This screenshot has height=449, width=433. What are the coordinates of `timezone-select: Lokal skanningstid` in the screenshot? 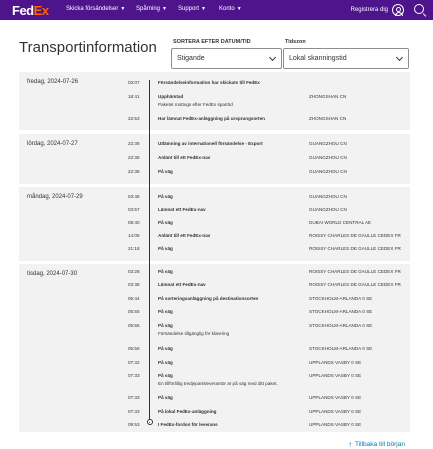 It's located at (346, 58).